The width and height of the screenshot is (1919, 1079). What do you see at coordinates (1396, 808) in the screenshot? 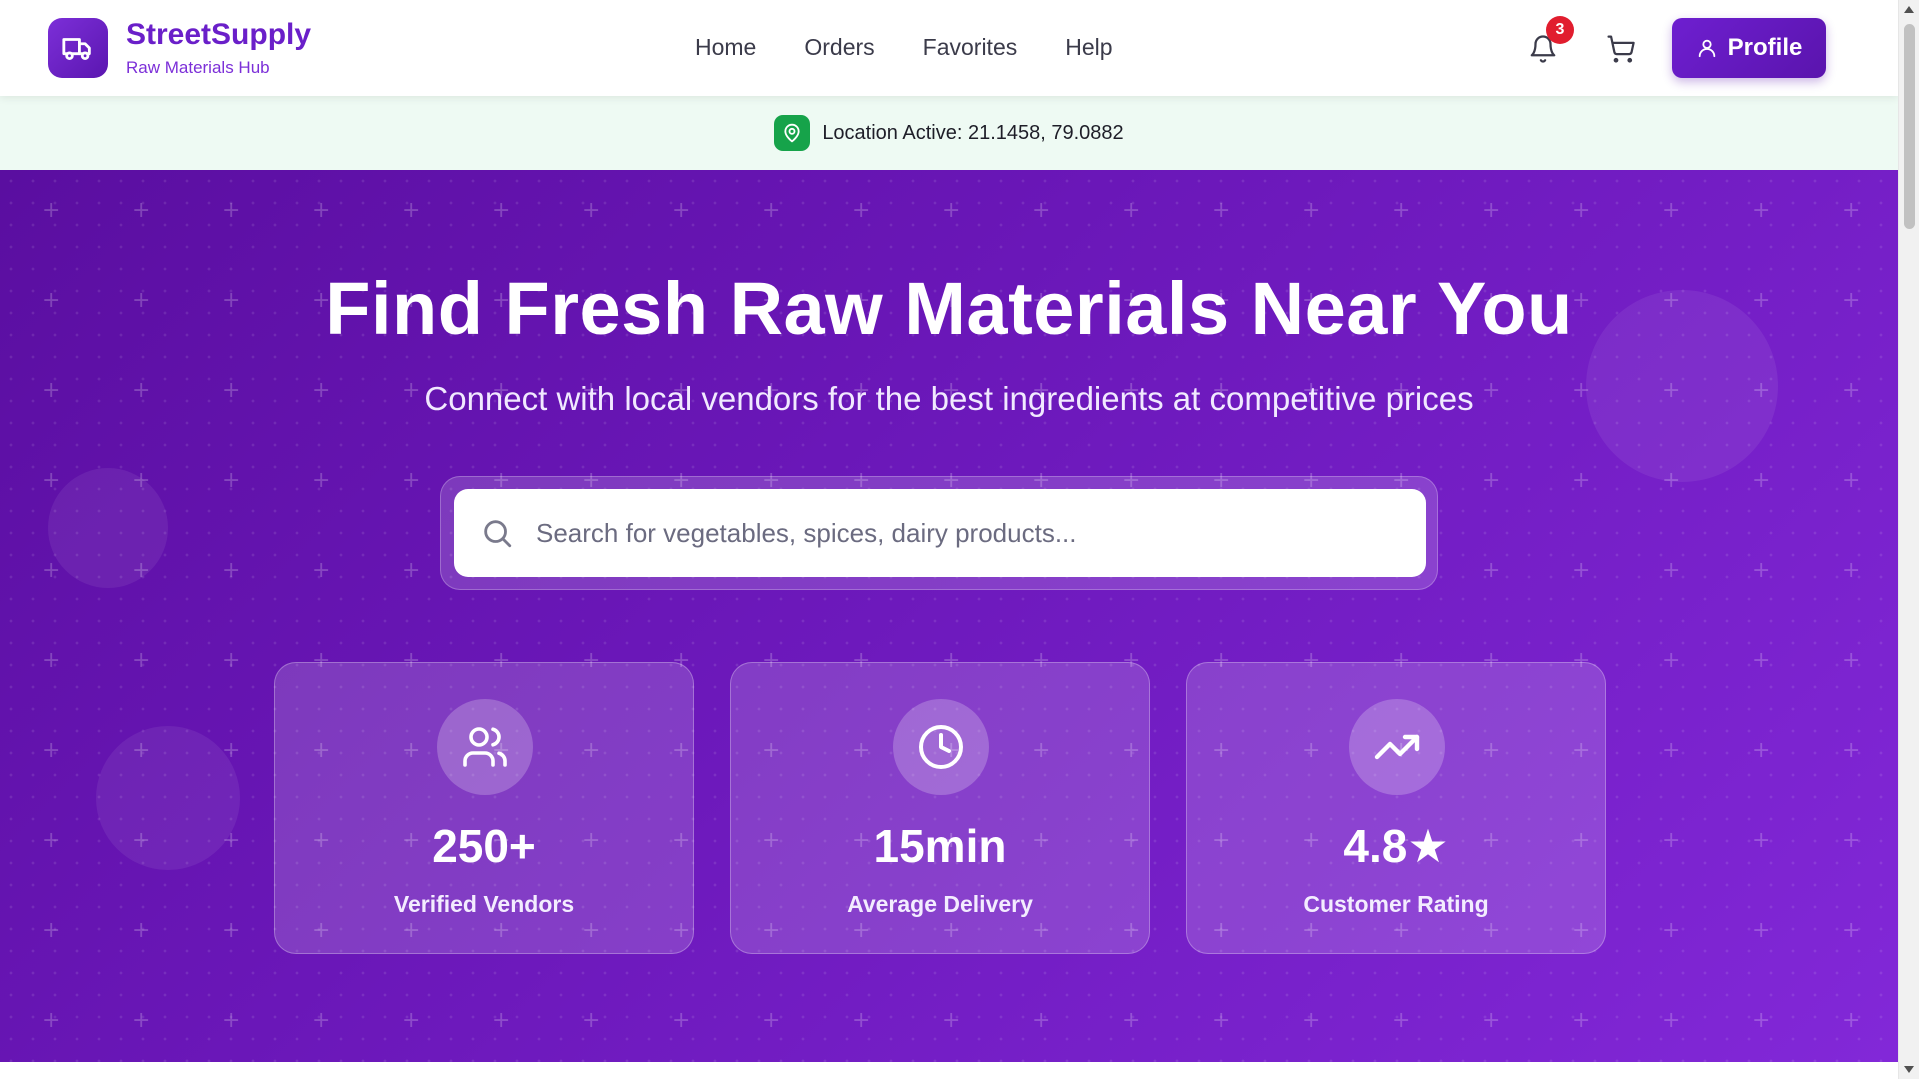
I see `stat-card-rating: 4.8★ Customer Rating` at bounding box center [1396, 808].